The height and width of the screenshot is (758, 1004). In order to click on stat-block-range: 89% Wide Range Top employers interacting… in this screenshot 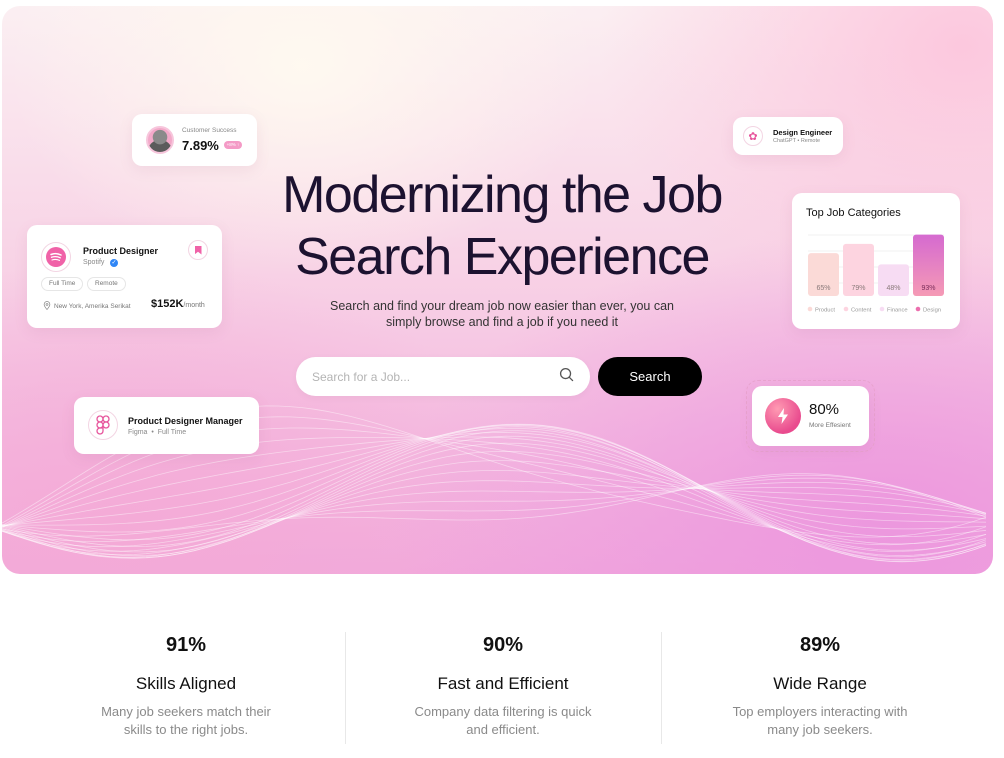, I will do `click(820, 684)`.